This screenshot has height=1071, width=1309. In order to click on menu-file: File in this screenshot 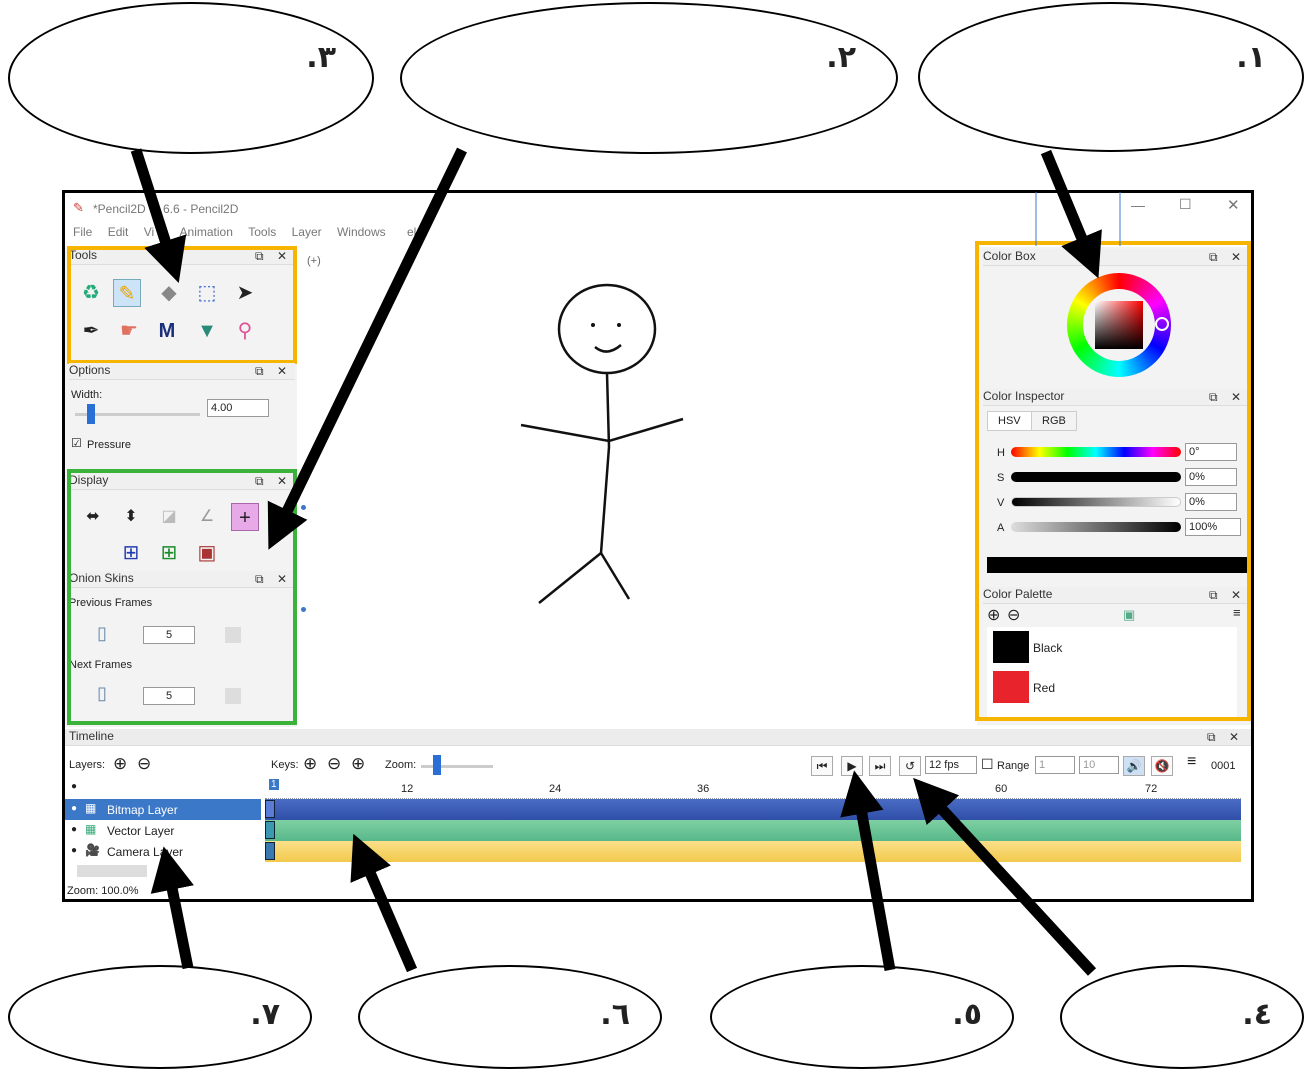, I will do `click(82, 232)`.